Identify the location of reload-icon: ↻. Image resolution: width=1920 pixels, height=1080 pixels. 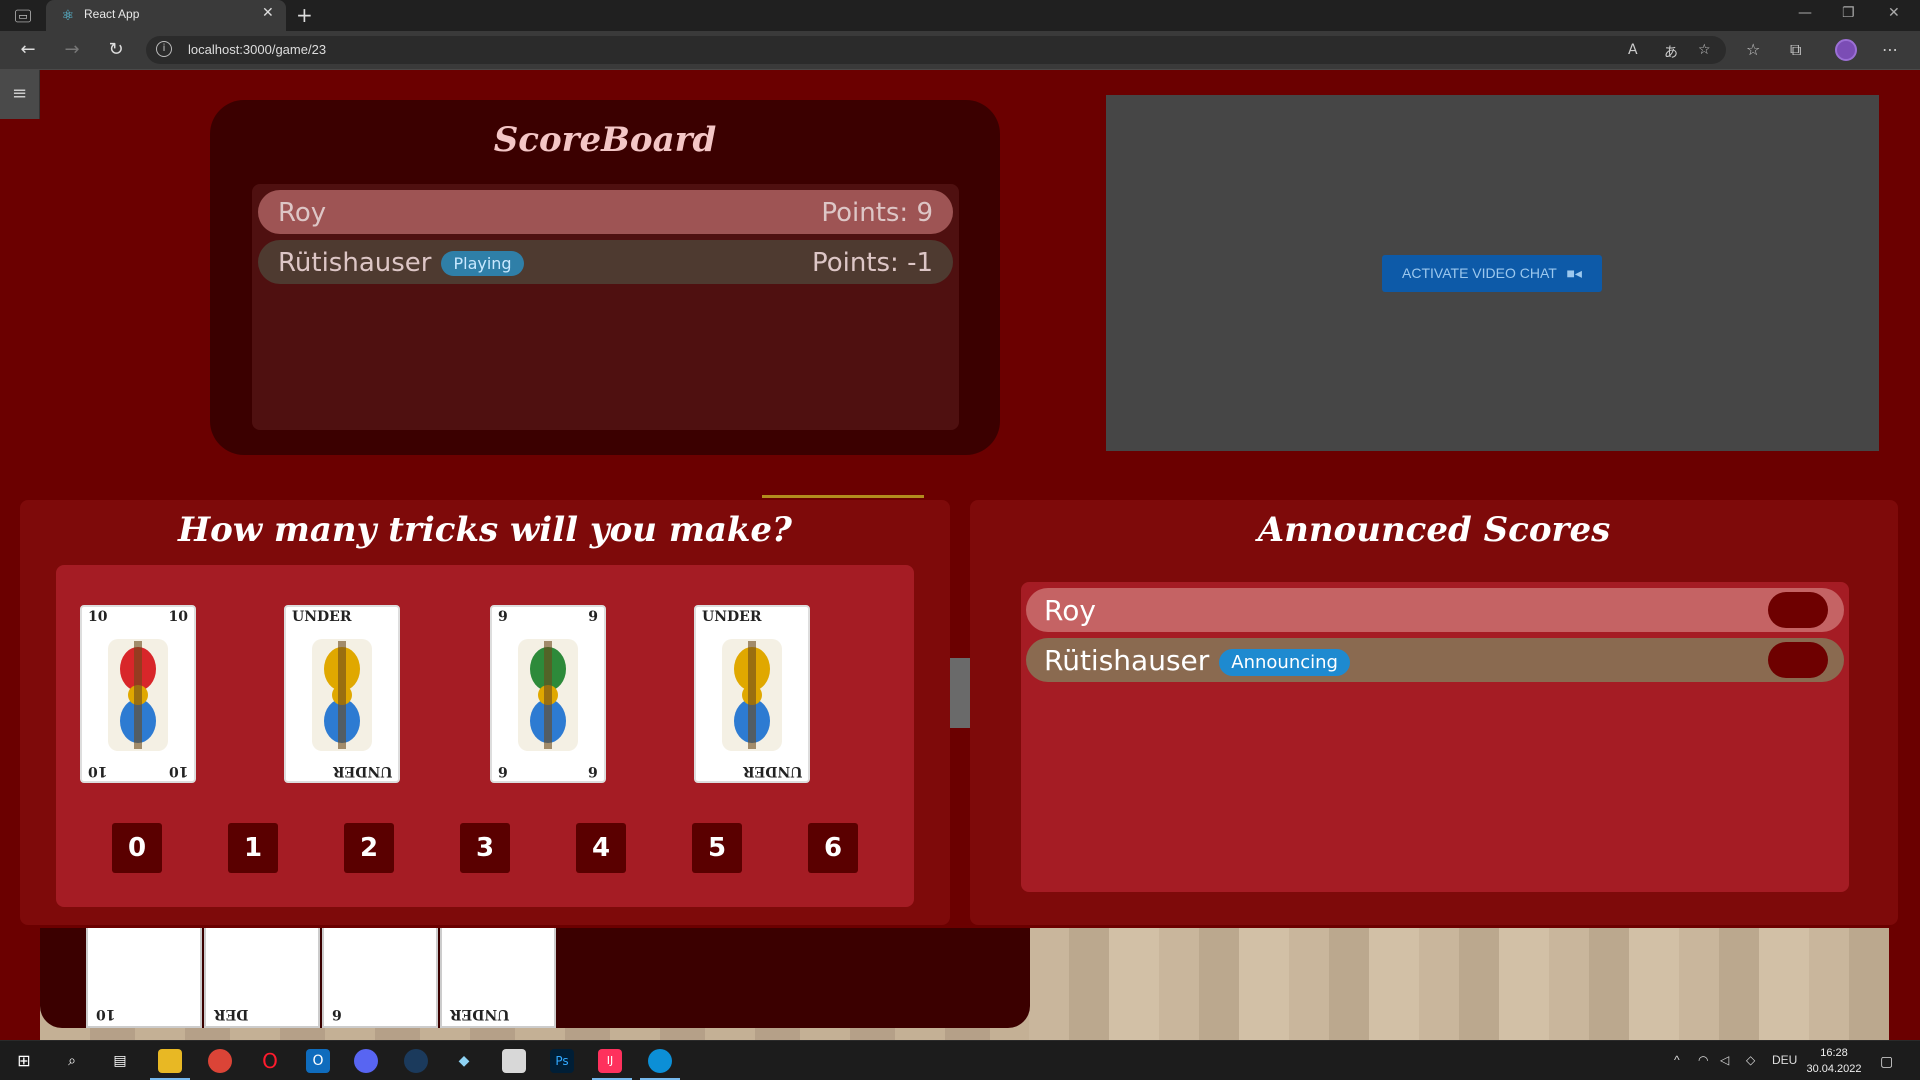
(116, 49).